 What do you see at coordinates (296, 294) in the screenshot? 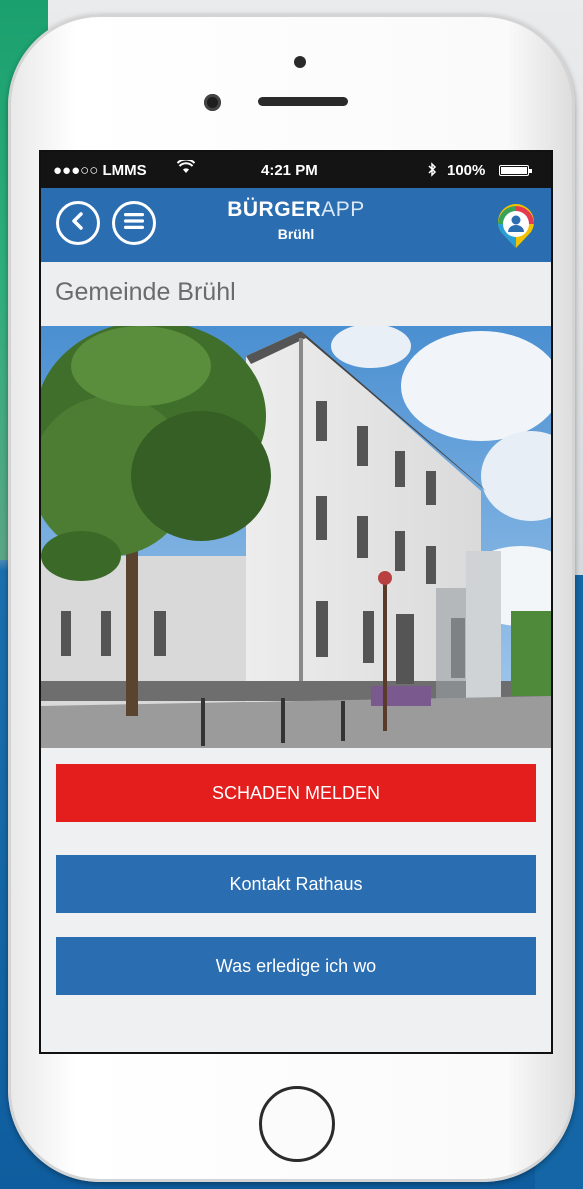
I see `page-title-bar: Gemeinde Brühl` at bounding box center [296, 294].